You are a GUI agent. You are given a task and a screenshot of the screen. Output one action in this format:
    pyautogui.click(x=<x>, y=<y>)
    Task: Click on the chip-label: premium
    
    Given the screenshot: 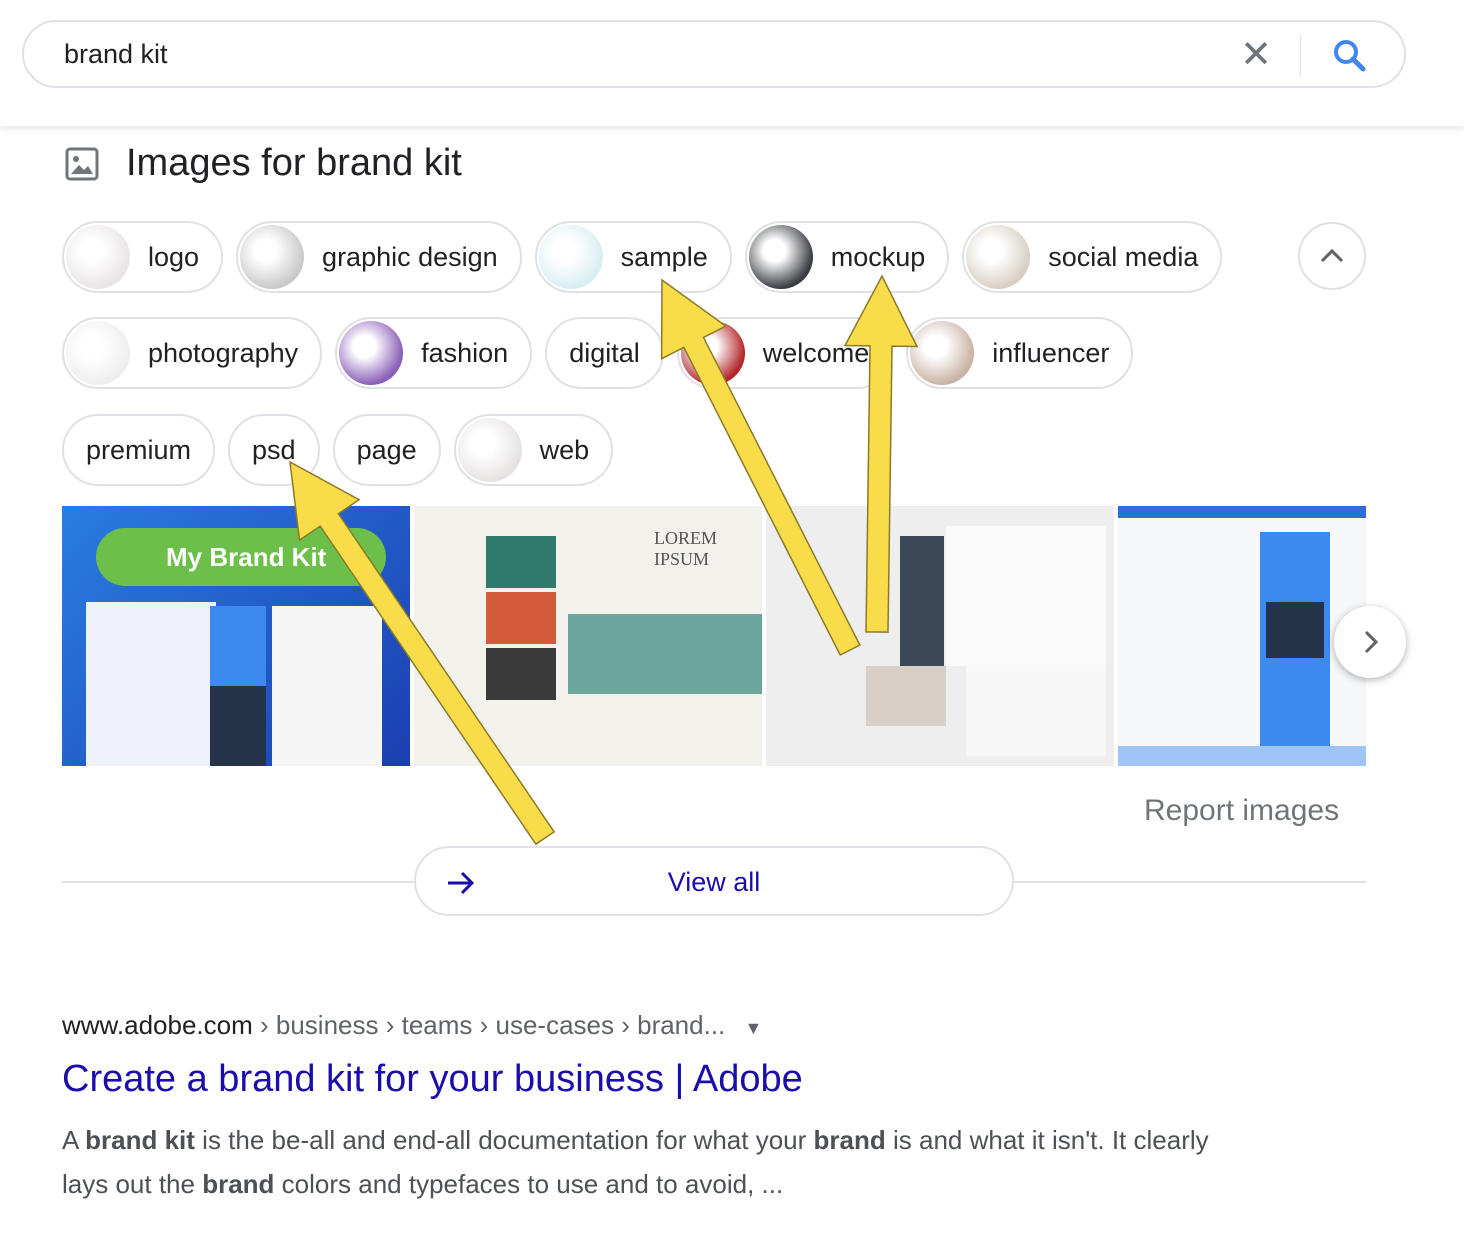 What is the action you would take?
    pyautogui.click(x=139, y=449)
    